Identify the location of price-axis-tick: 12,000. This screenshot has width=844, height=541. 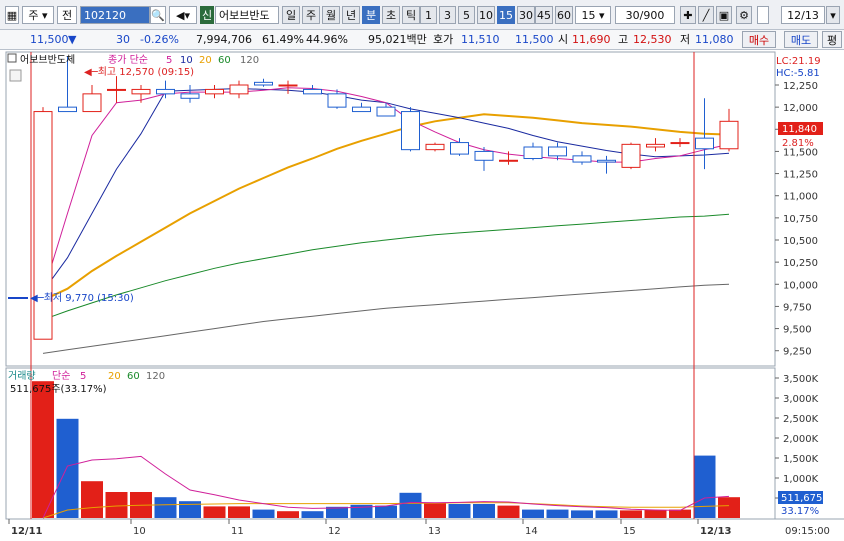
(800, 108).